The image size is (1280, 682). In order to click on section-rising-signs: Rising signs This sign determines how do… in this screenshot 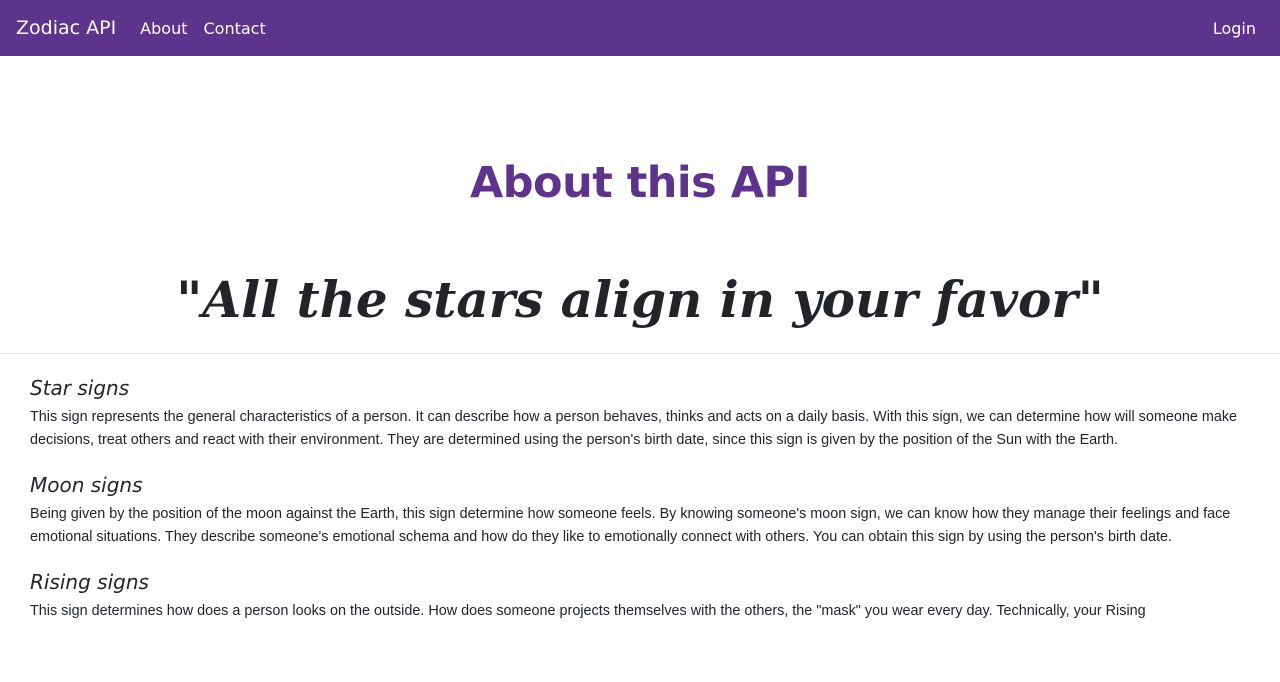, I will do `click(640, 596)`.